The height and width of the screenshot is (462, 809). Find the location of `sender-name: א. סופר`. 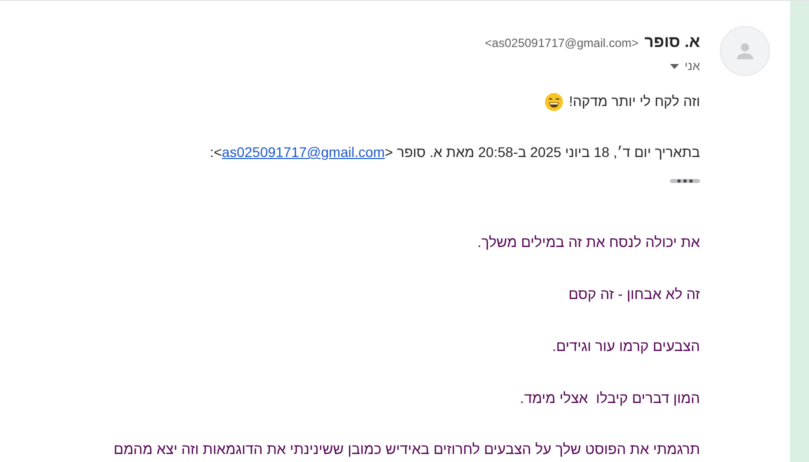

sender-name: א. סופר is located at coordinates (672, 43).